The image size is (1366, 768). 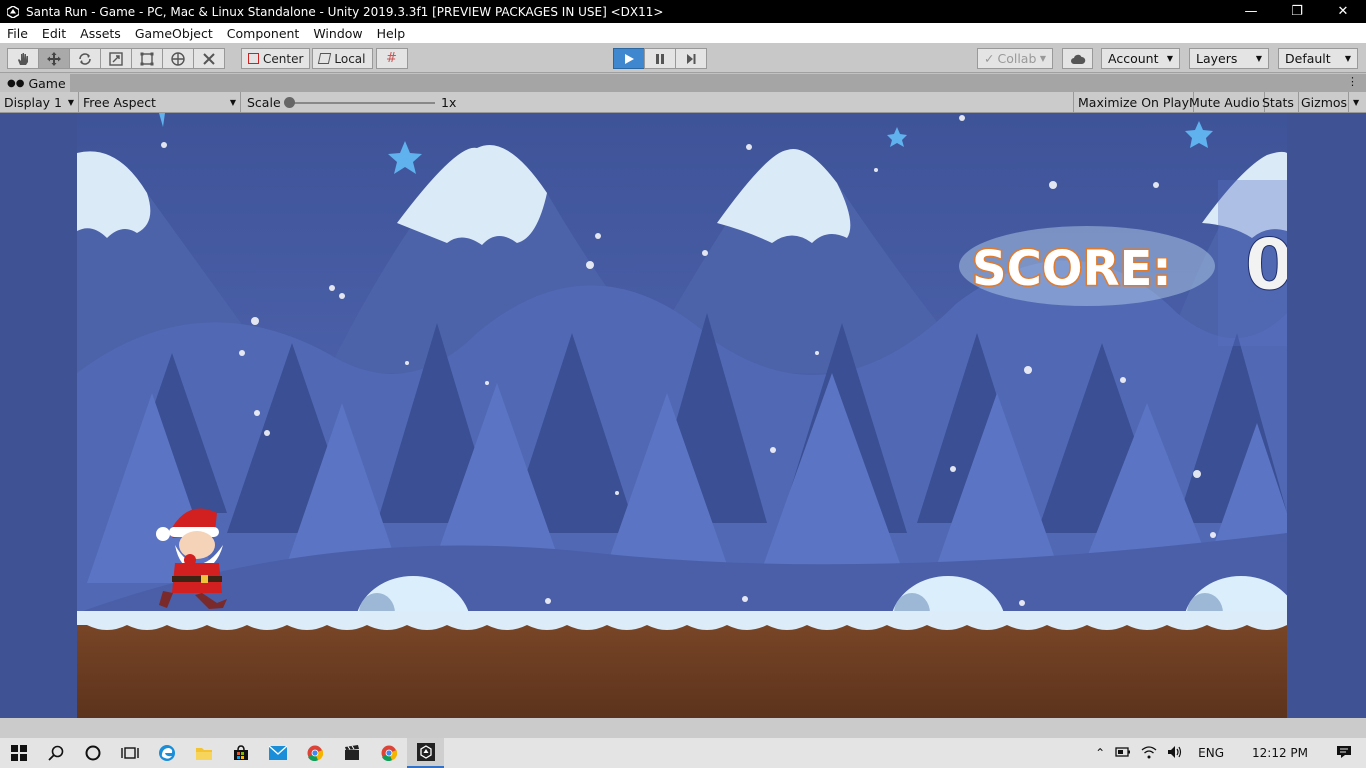 I want to click on tab-game: ●● Game, so click(x=35, y=83).